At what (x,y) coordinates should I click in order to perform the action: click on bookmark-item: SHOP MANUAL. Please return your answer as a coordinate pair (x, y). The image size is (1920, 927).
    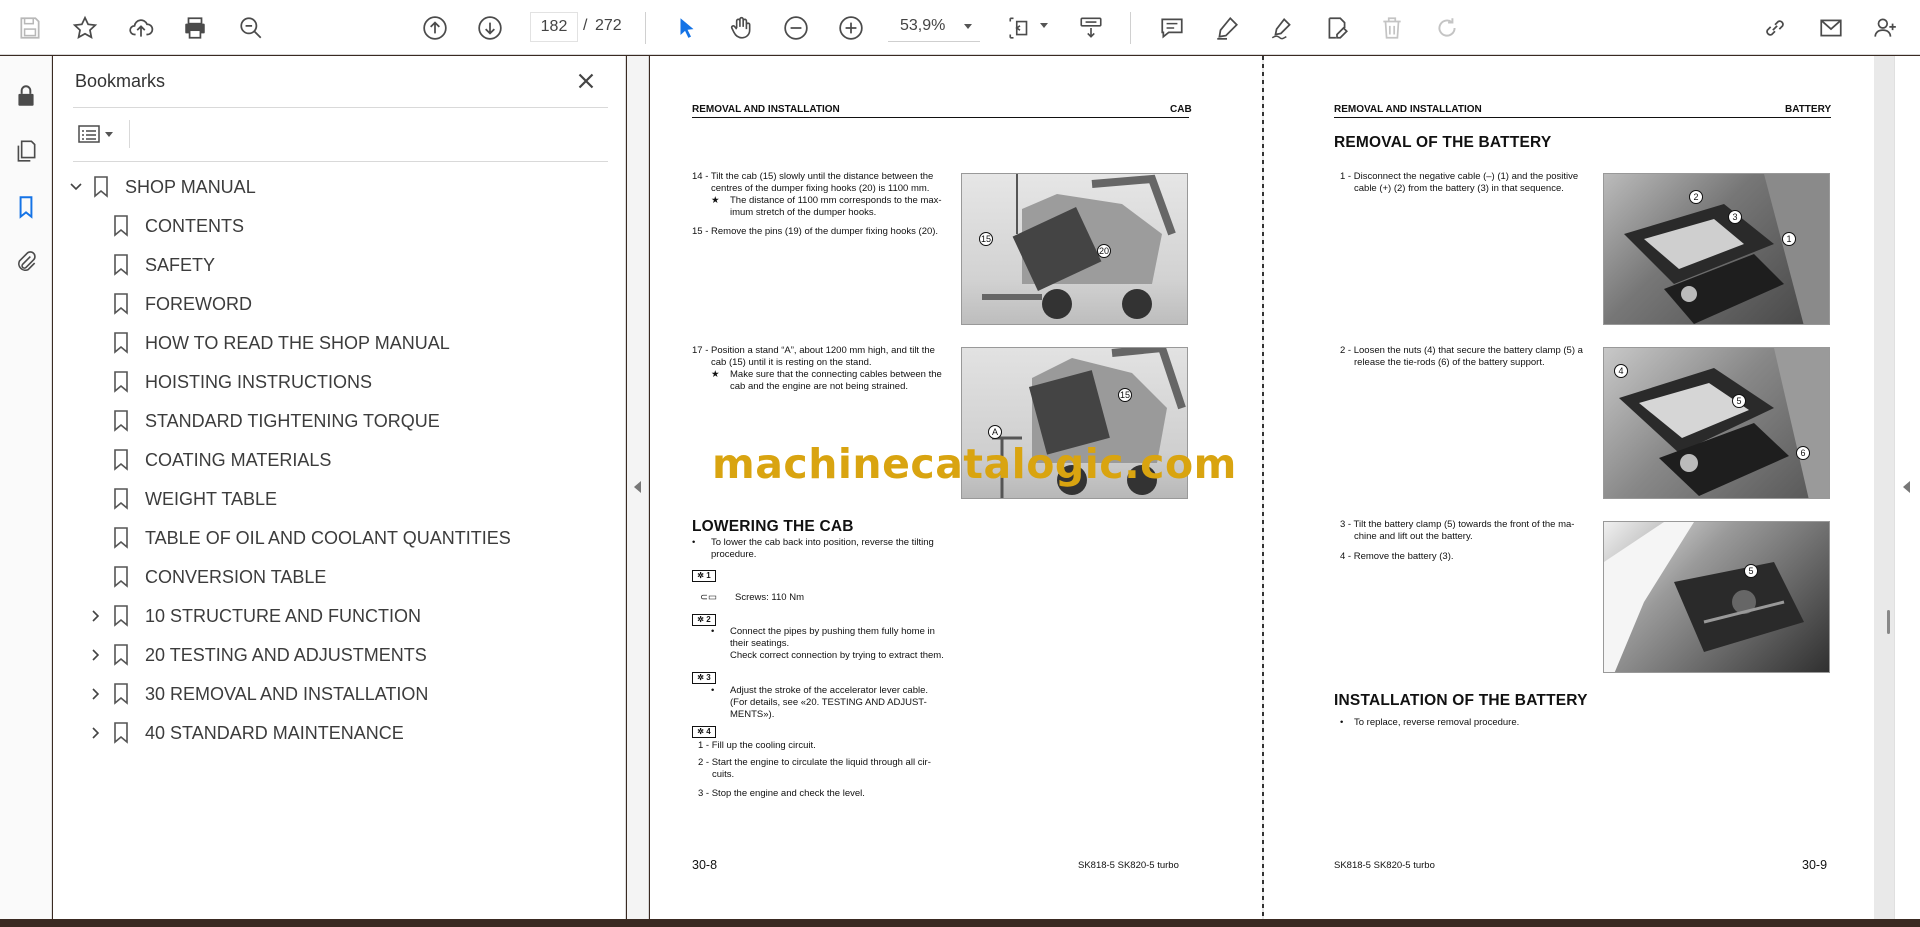
    Looking at the image, I should click on (339, 187).